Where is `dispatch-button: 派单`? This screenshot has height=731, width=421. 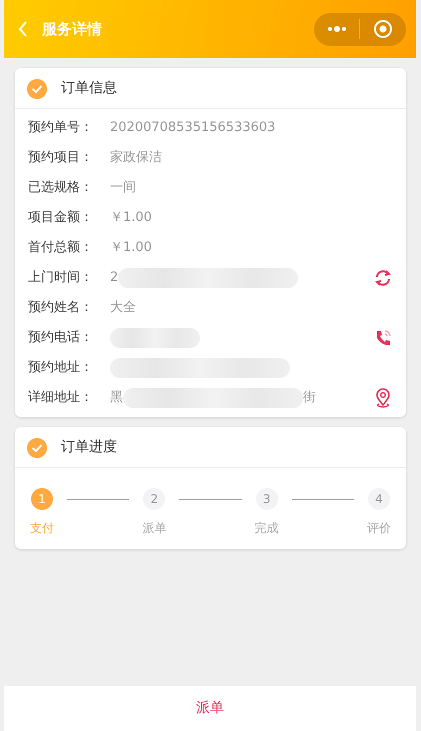
dispatch-button: 派单 is located at coordinates (210, 708).